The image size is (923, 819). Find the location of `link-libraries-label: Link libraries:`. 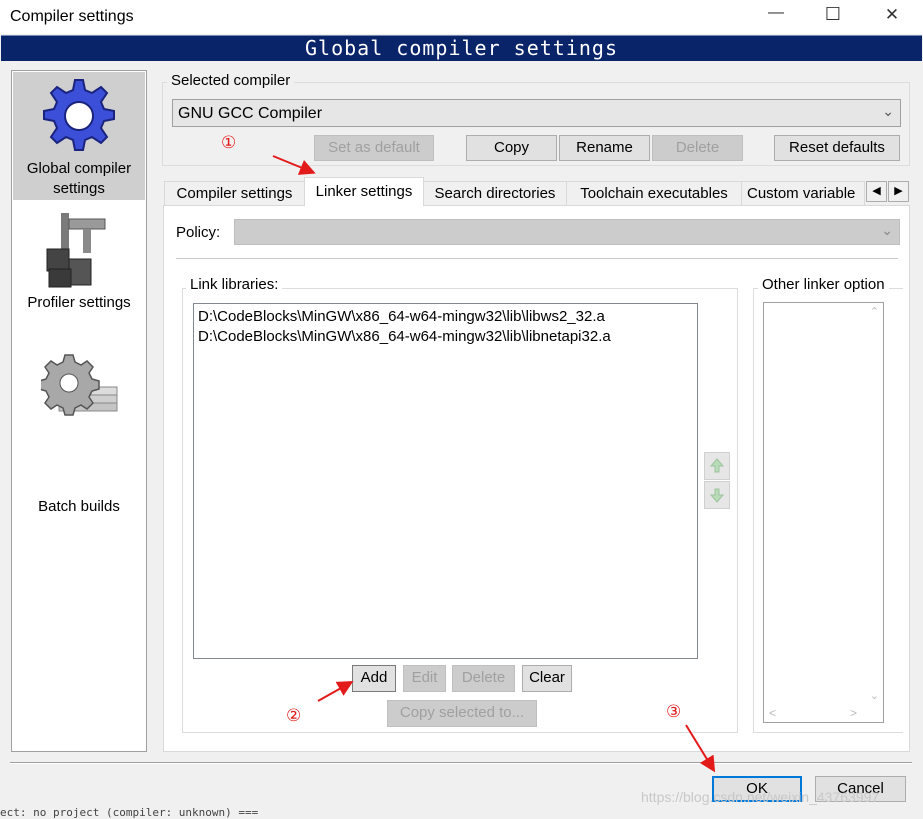

link-libraries-label: Link libraries: is located at coordinates (234, 285).